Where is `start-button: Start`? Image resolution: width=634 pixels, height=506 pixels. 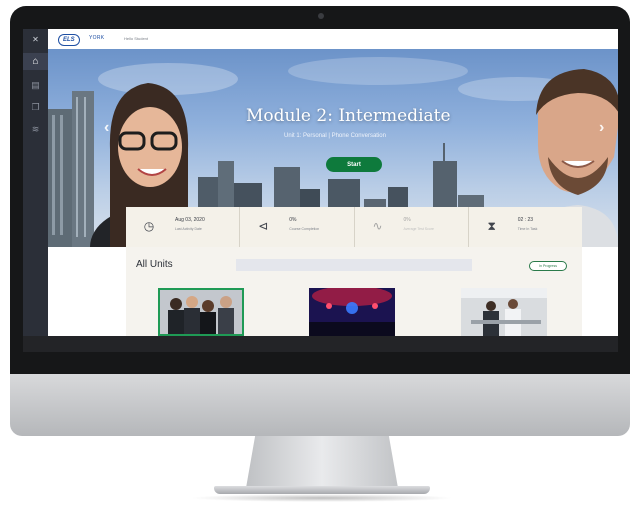 start-button: Start is located at coordinates (354, 164).